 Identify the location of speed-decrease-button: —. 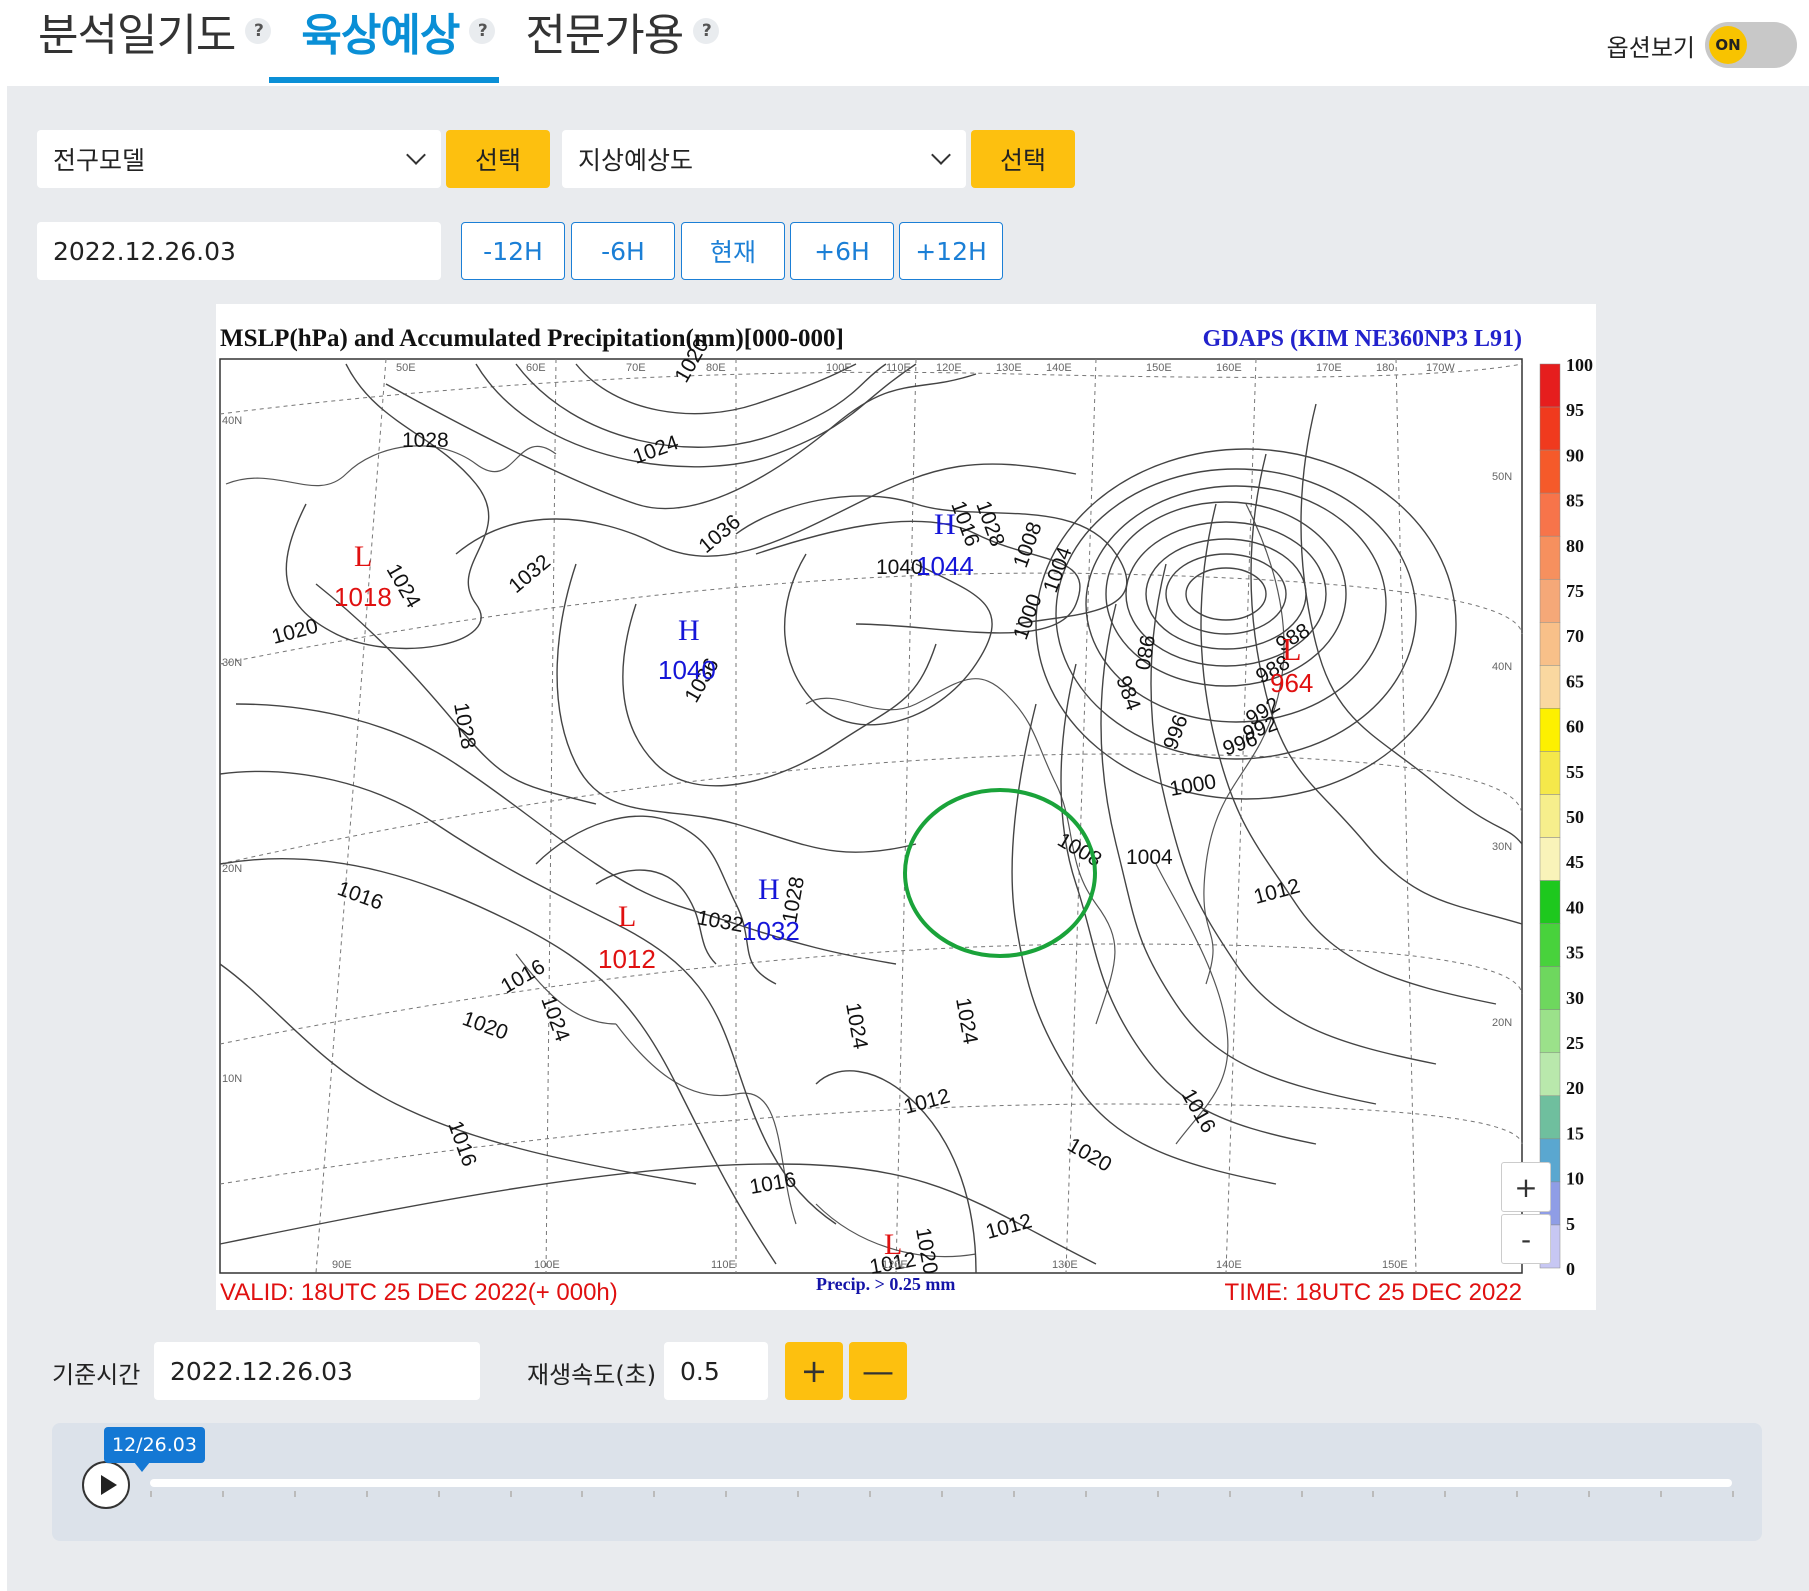
(878, 1371).